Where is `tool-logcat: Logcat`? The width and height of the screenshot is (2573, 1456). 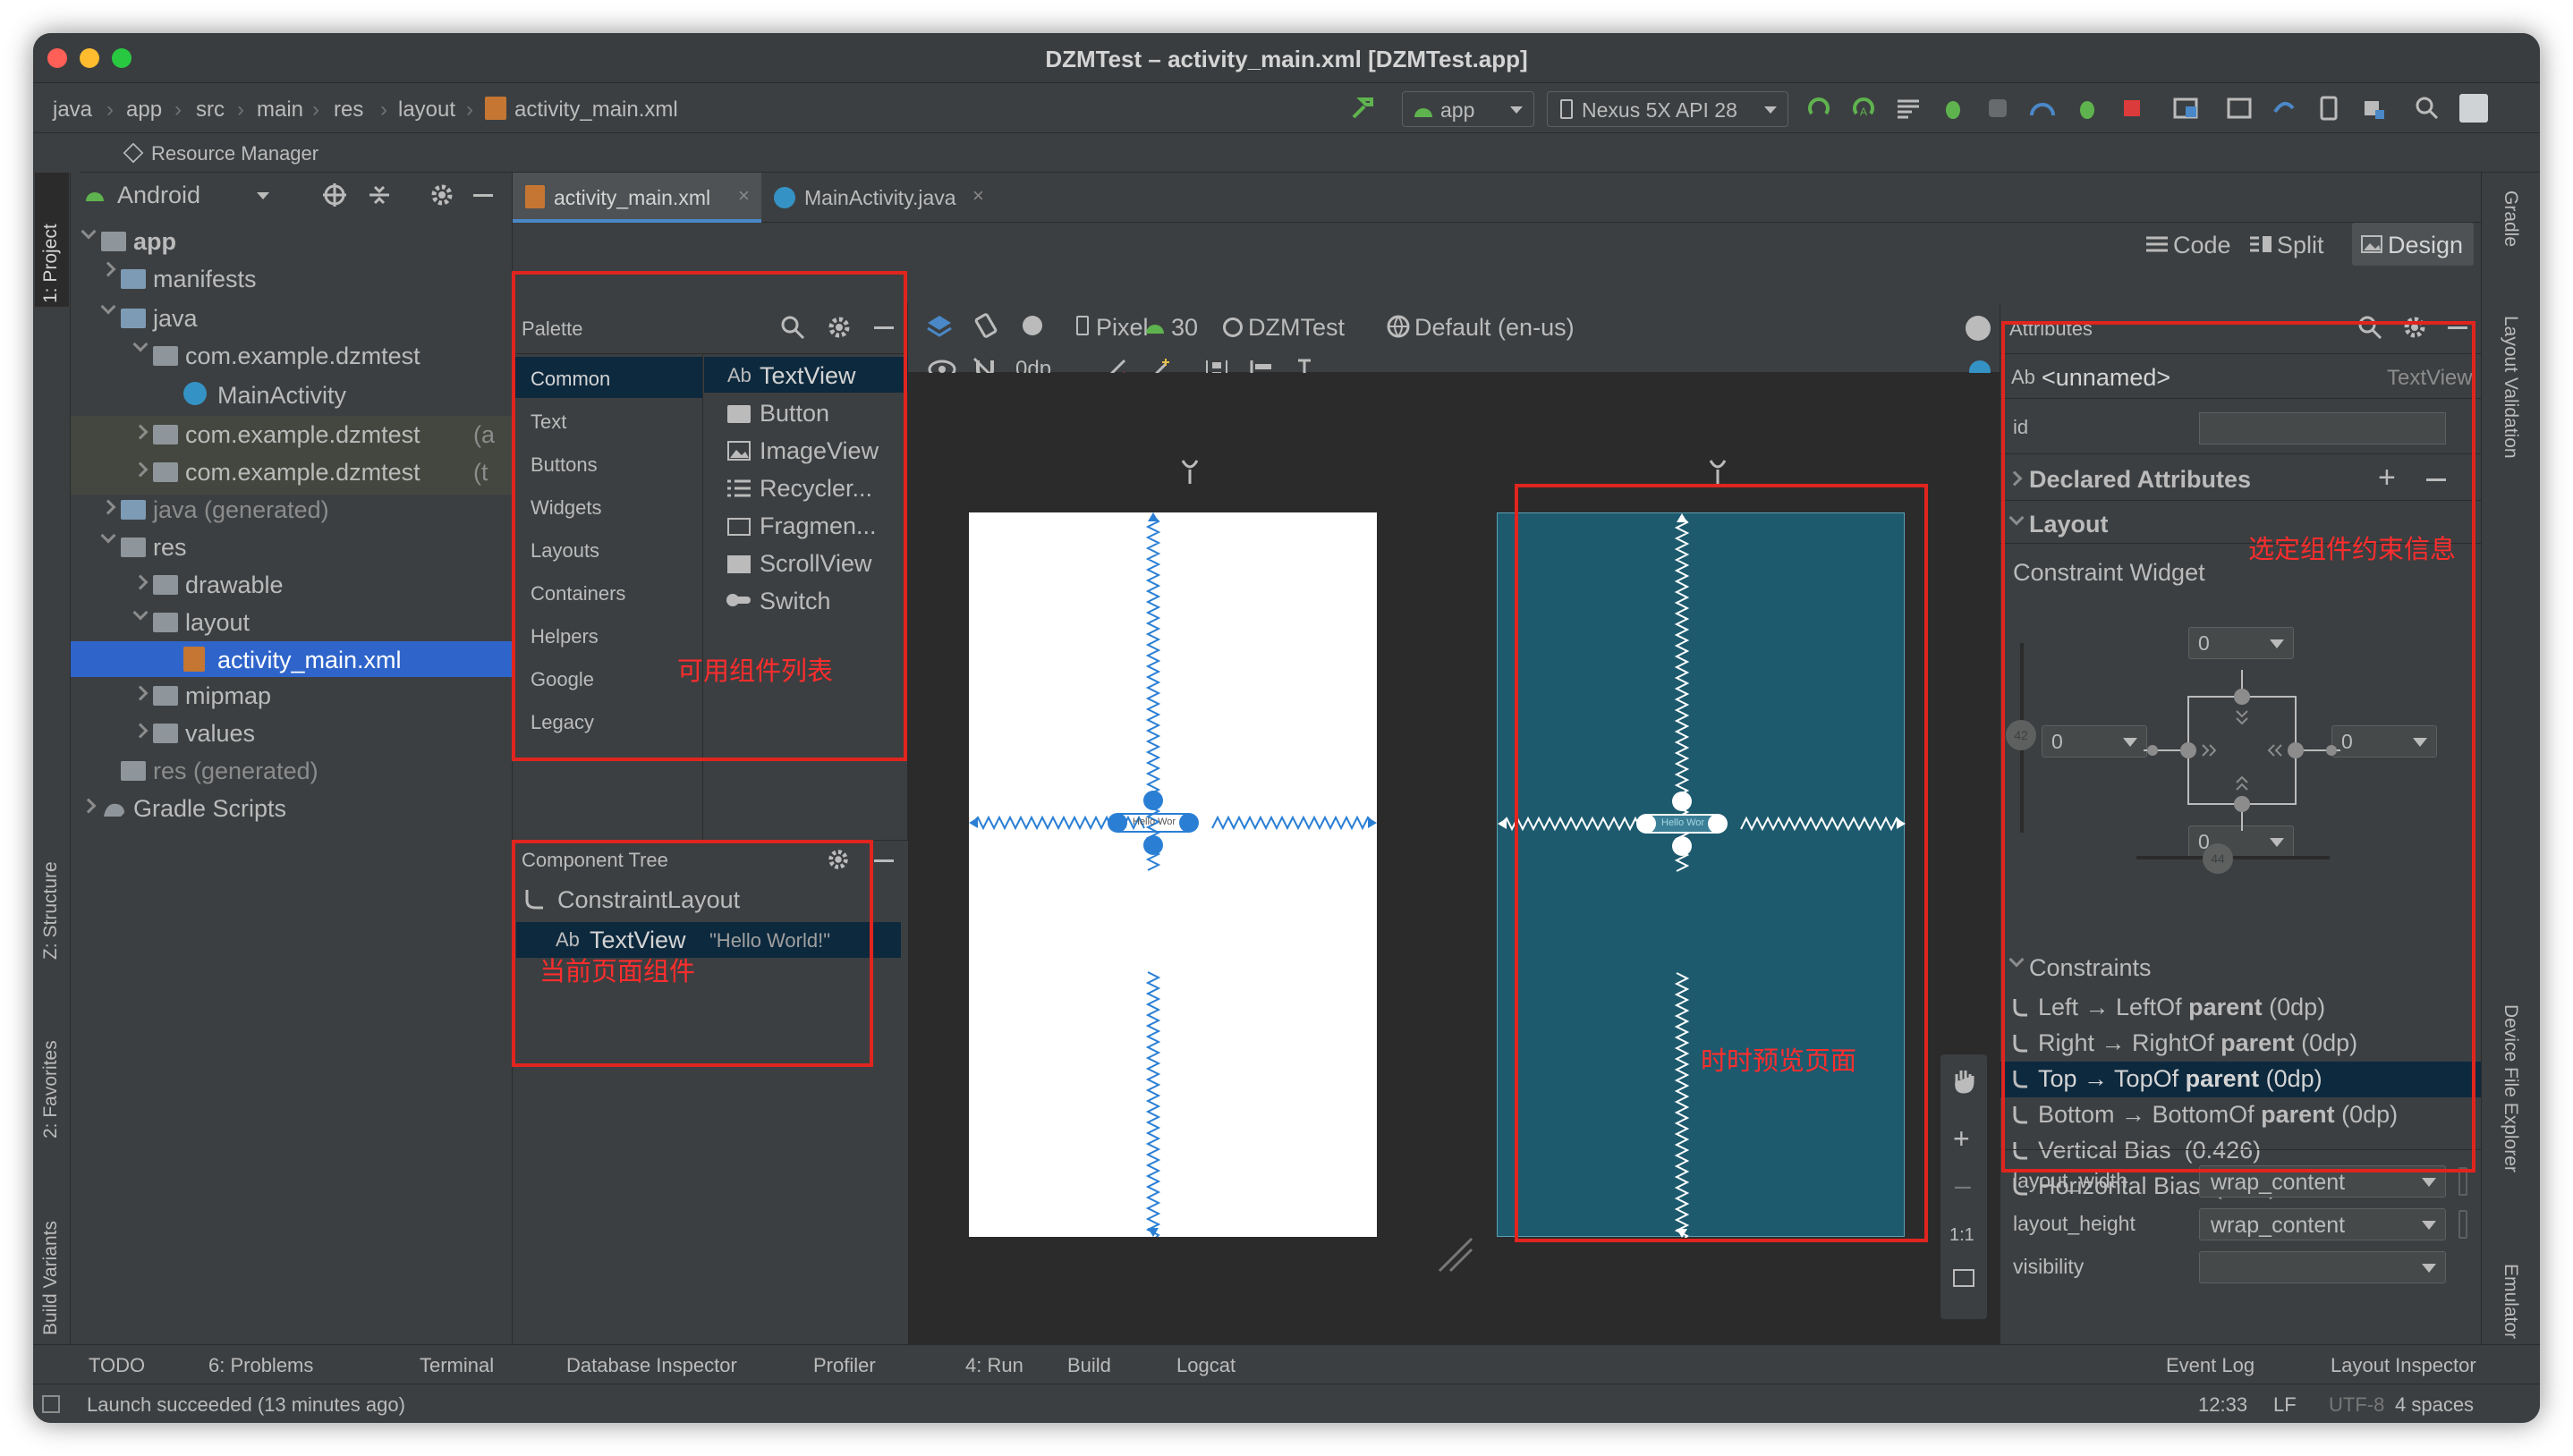
tool-logcat: Logcat is located at coordinates (1206, 1366).